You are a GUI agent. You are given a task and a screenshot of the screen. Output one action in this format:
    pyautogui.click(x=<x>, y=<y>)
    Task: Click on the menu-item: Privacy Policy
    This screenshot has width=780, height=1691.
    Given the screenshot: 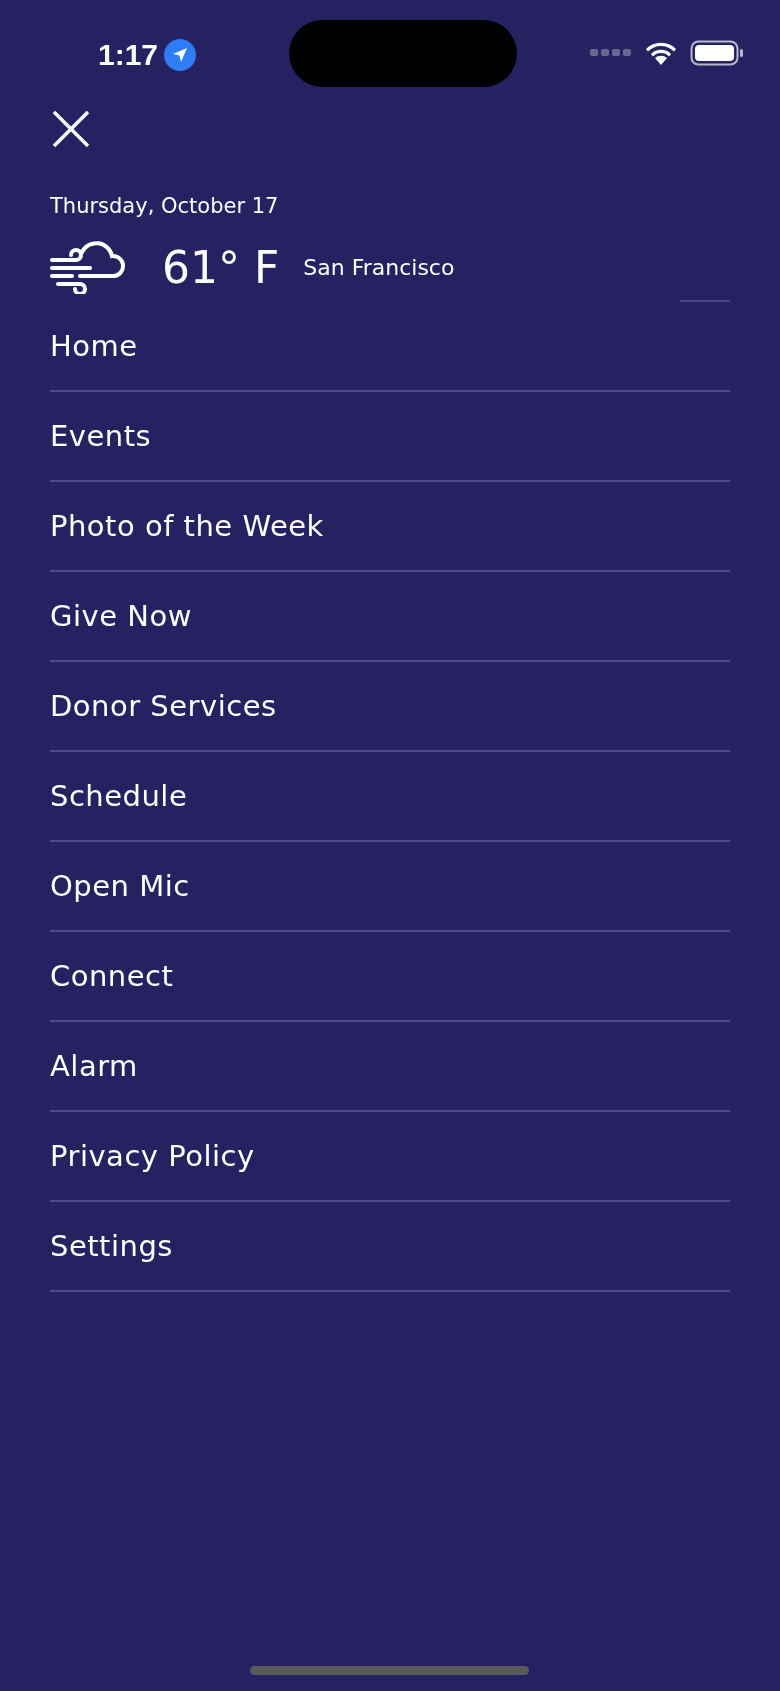 What is the action you would take?
    pyautogui.click(x=152, y=1156)
    